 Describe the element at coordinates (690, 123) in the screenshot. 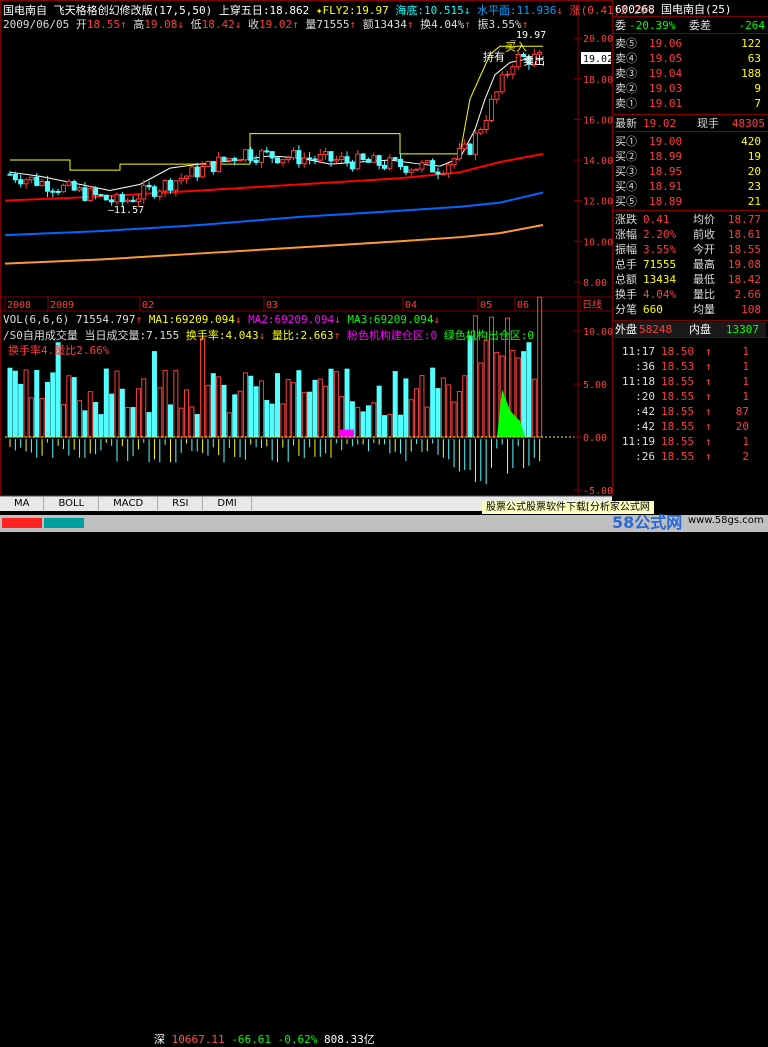

I see `latest-price-row: 最新 19.02 现手 48305` at that location.